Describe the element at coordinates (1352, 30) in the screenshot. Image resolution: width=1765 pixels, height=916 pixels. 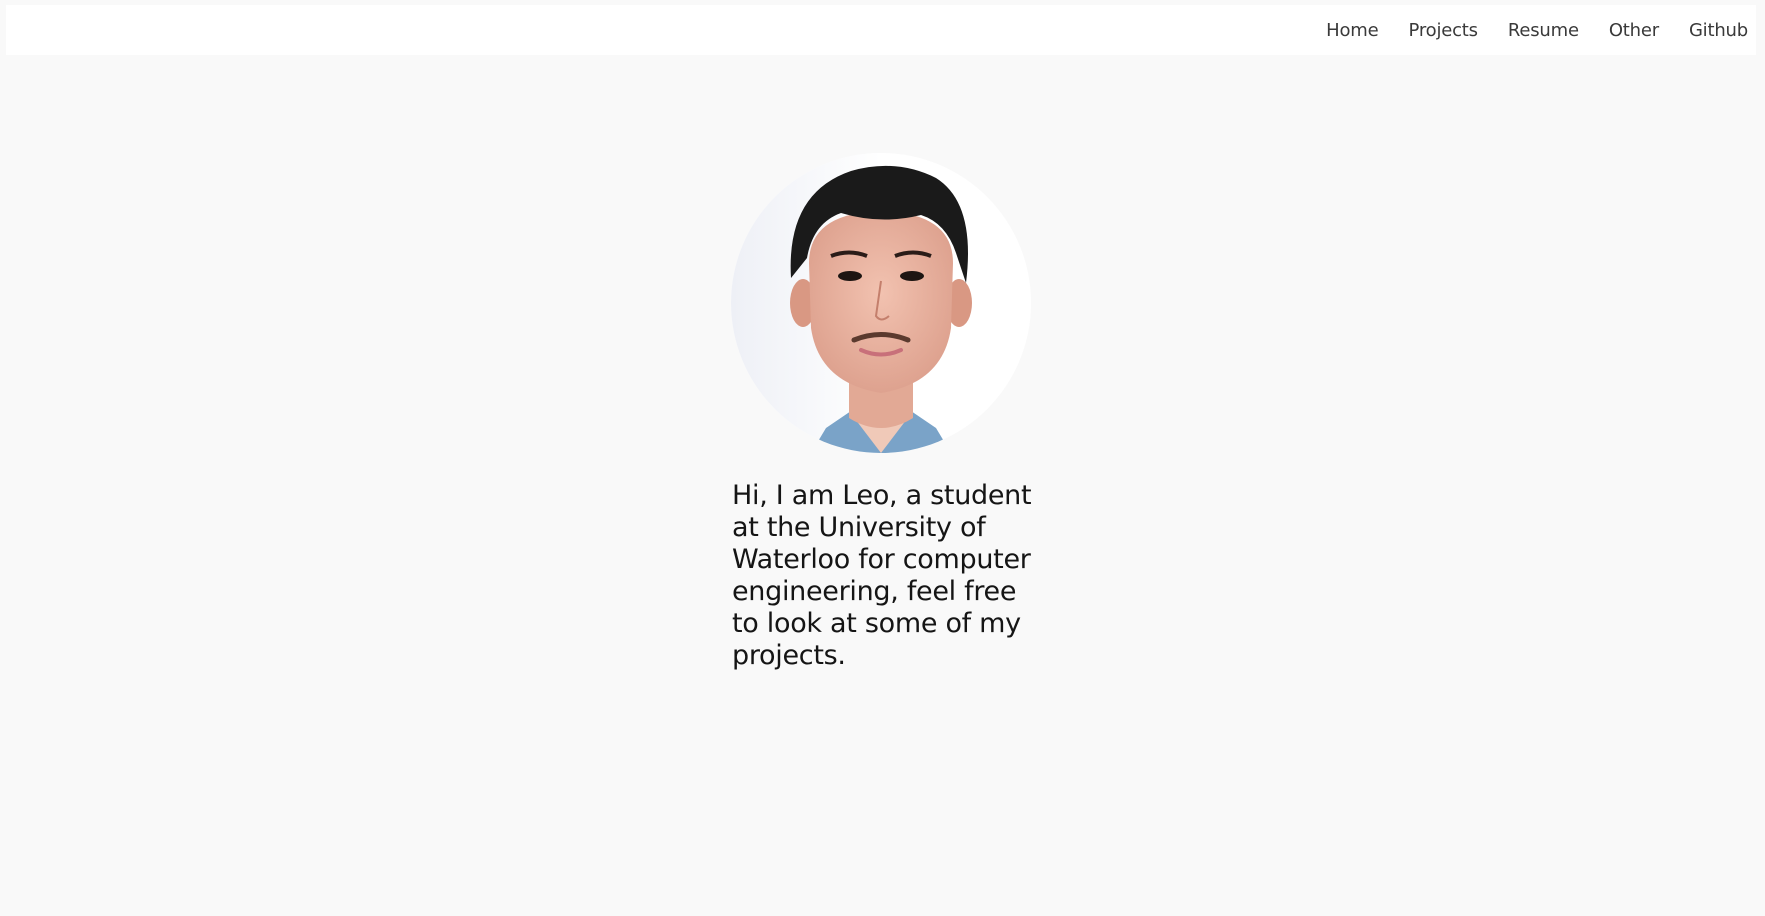
I see `nav-link-home: Home` at that location.